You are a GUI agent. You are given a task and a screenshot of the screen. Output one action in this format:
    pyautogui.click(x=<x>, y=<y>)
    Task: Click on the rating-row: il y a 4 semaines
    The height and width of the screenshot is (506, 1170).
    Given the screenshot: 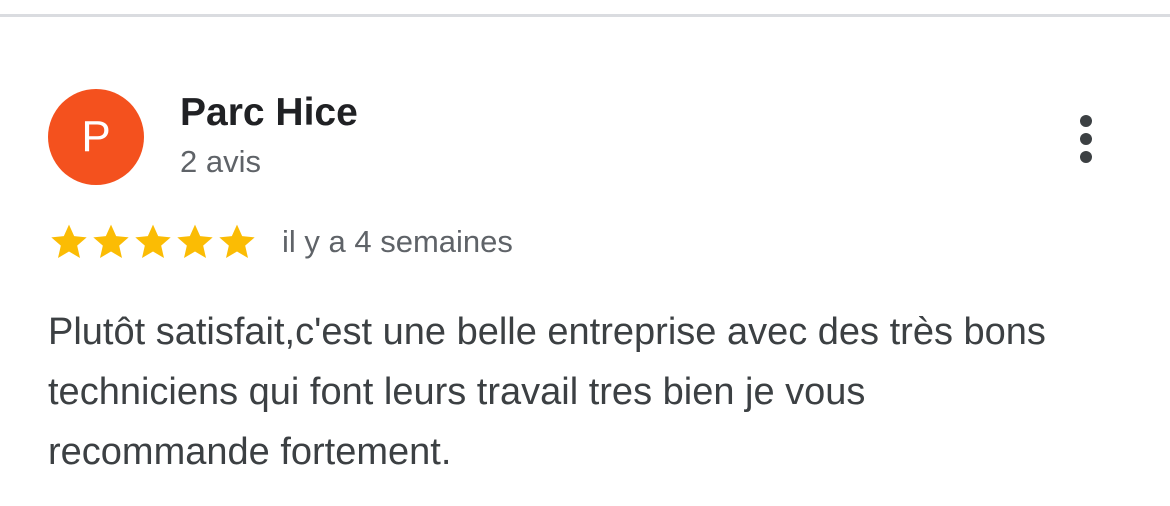 What is the action you would take?
    pyautogui.click(x=280, y=242)
    